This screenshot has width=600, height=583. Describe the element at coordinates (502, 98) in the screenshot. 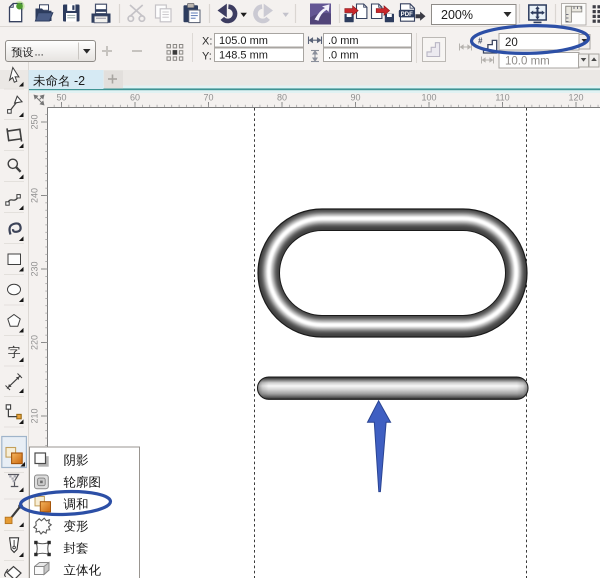

I see `svg-text: 110` at that location.